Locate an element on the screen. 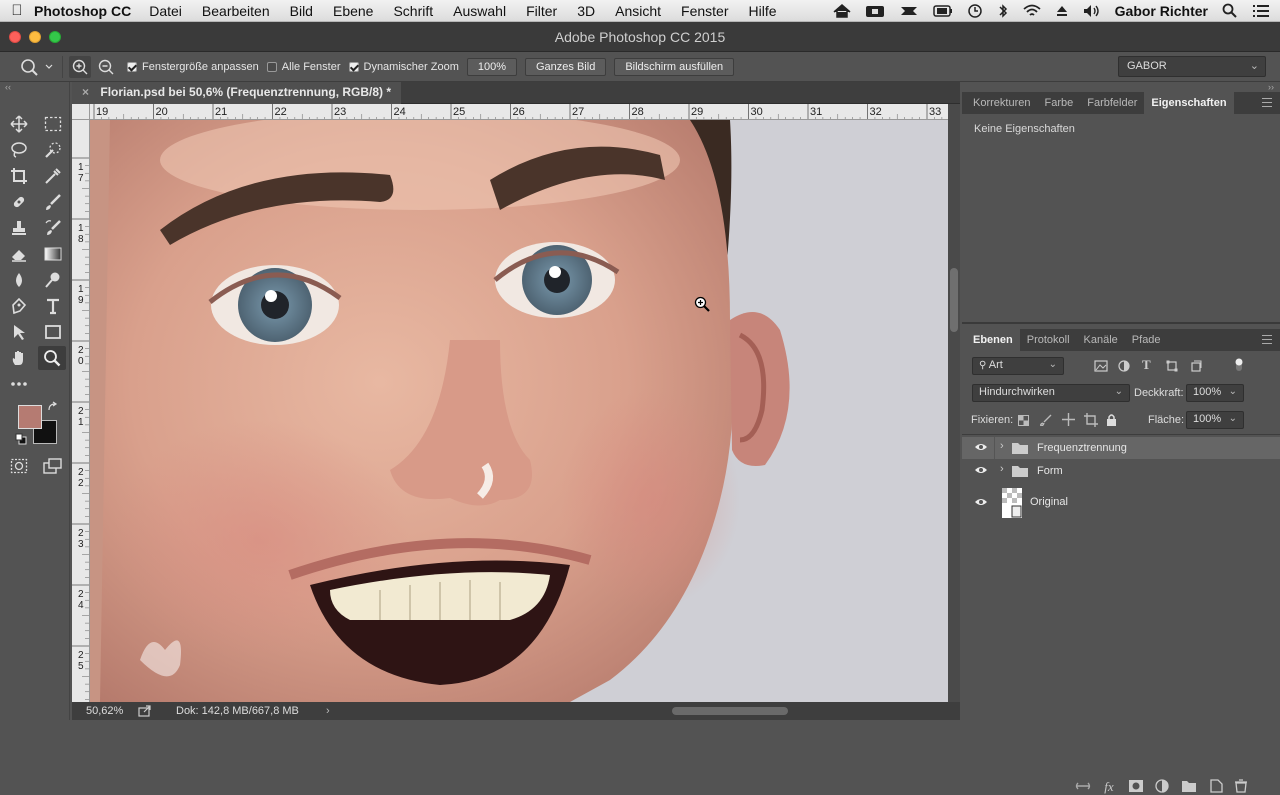 Image resolution: width=1280 pixels, height=795 pixels. layer-row: › Frequenztrennung is located at coordinates (1121, 448).